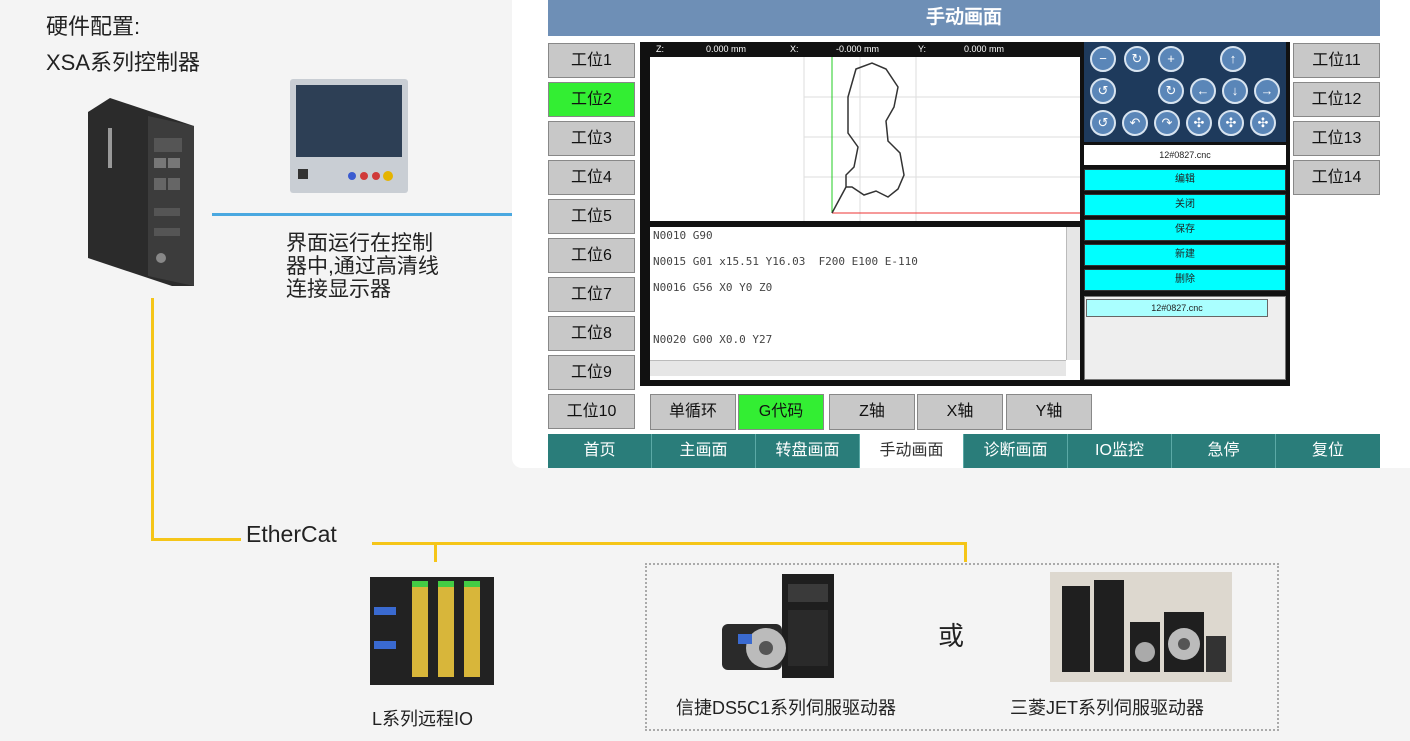 Image resolution: width=1410 pixels, height=741 pixels. What do you see at coordinates (872, 412) in the screenshot?
I see `mode-tab-z-axis: Z轴` at bounding box center [872, 412].